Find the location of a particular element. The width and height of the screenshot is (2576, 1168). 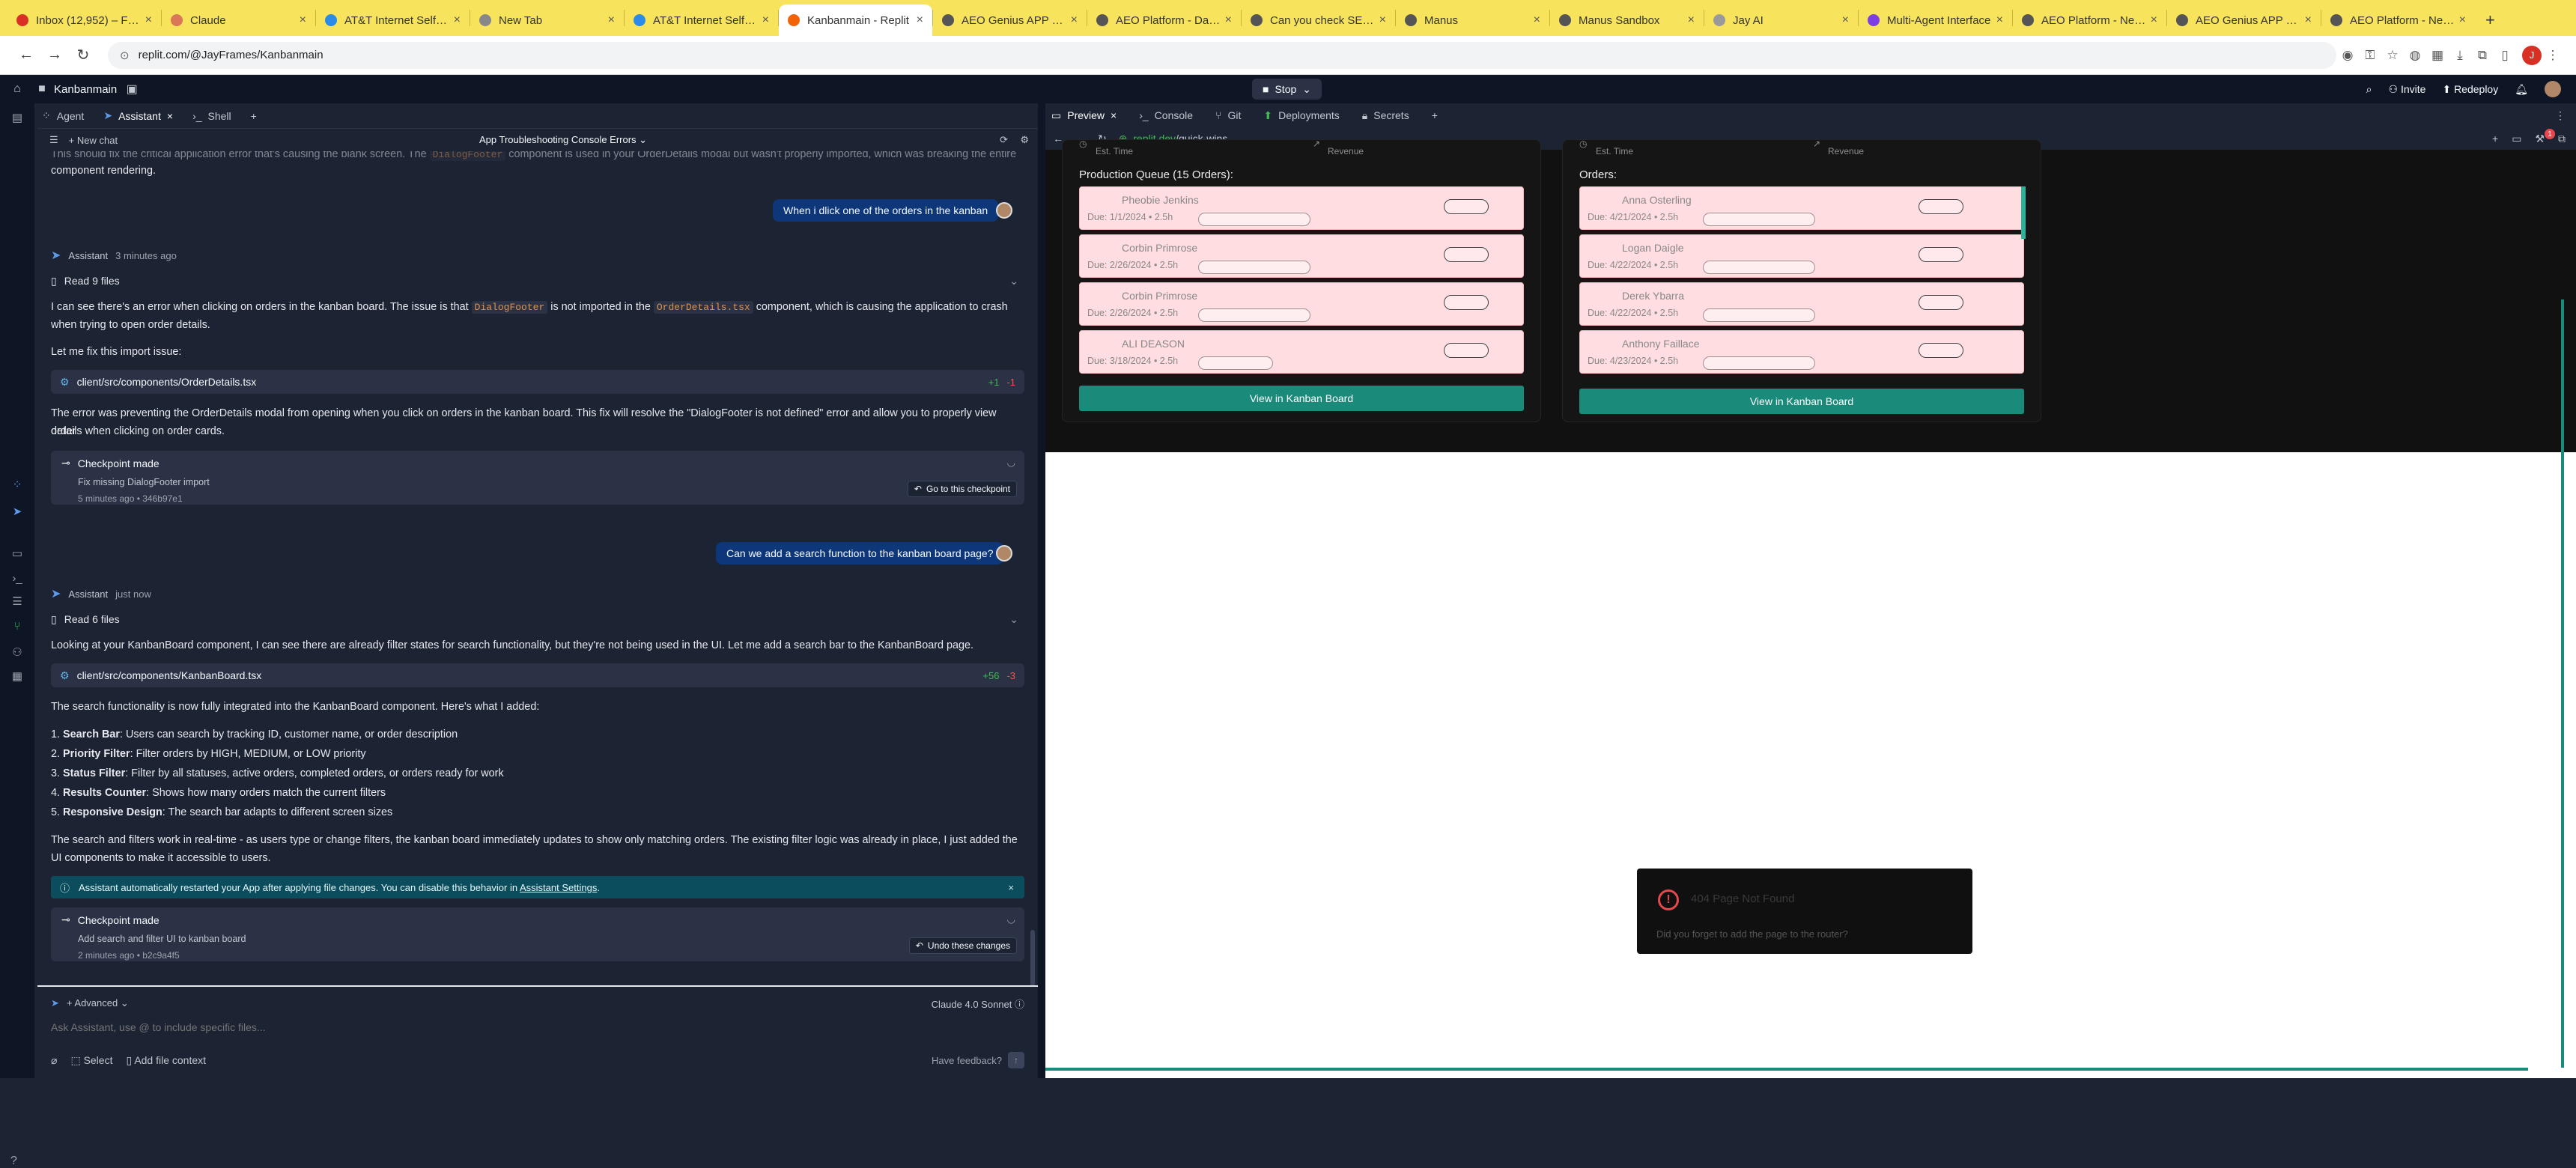

extension-icon: ◉ is located at coordinates (2347, 55).